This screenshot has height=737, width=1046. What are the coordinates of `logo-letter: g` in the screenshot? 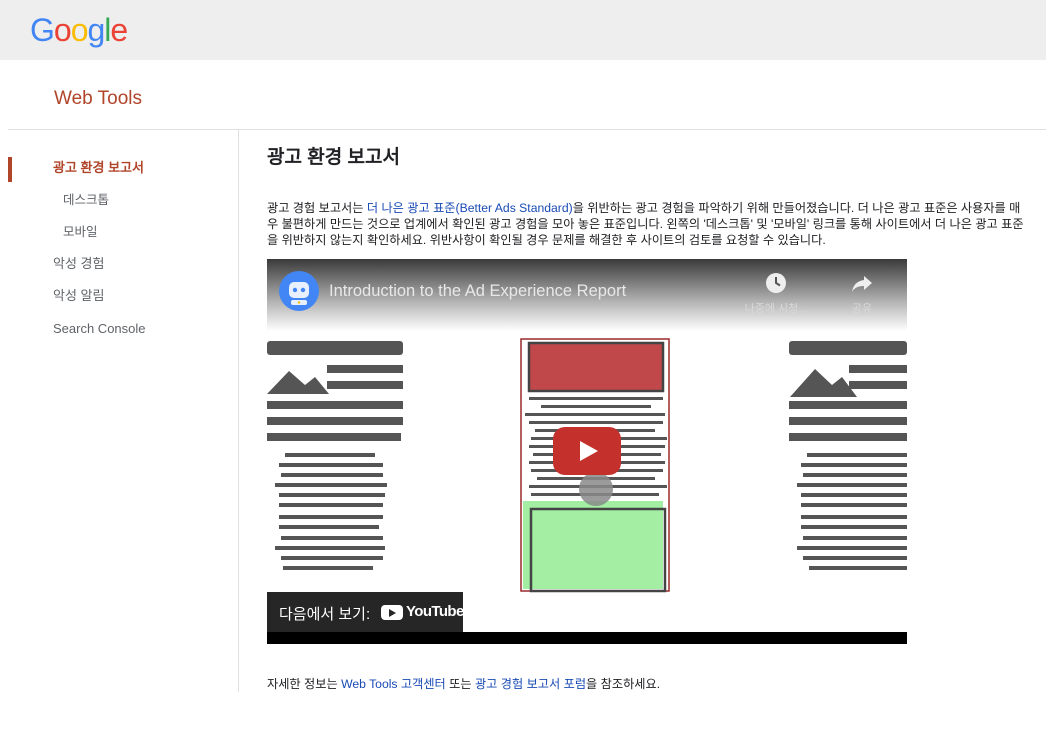 It's located at (96, 30).